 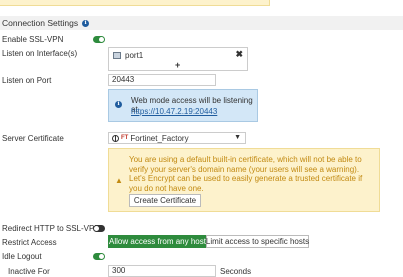 What do you see at coordinates (135, 3) in the screenshot?
I see `top-warning-strip` at bounding box center [135, 3].